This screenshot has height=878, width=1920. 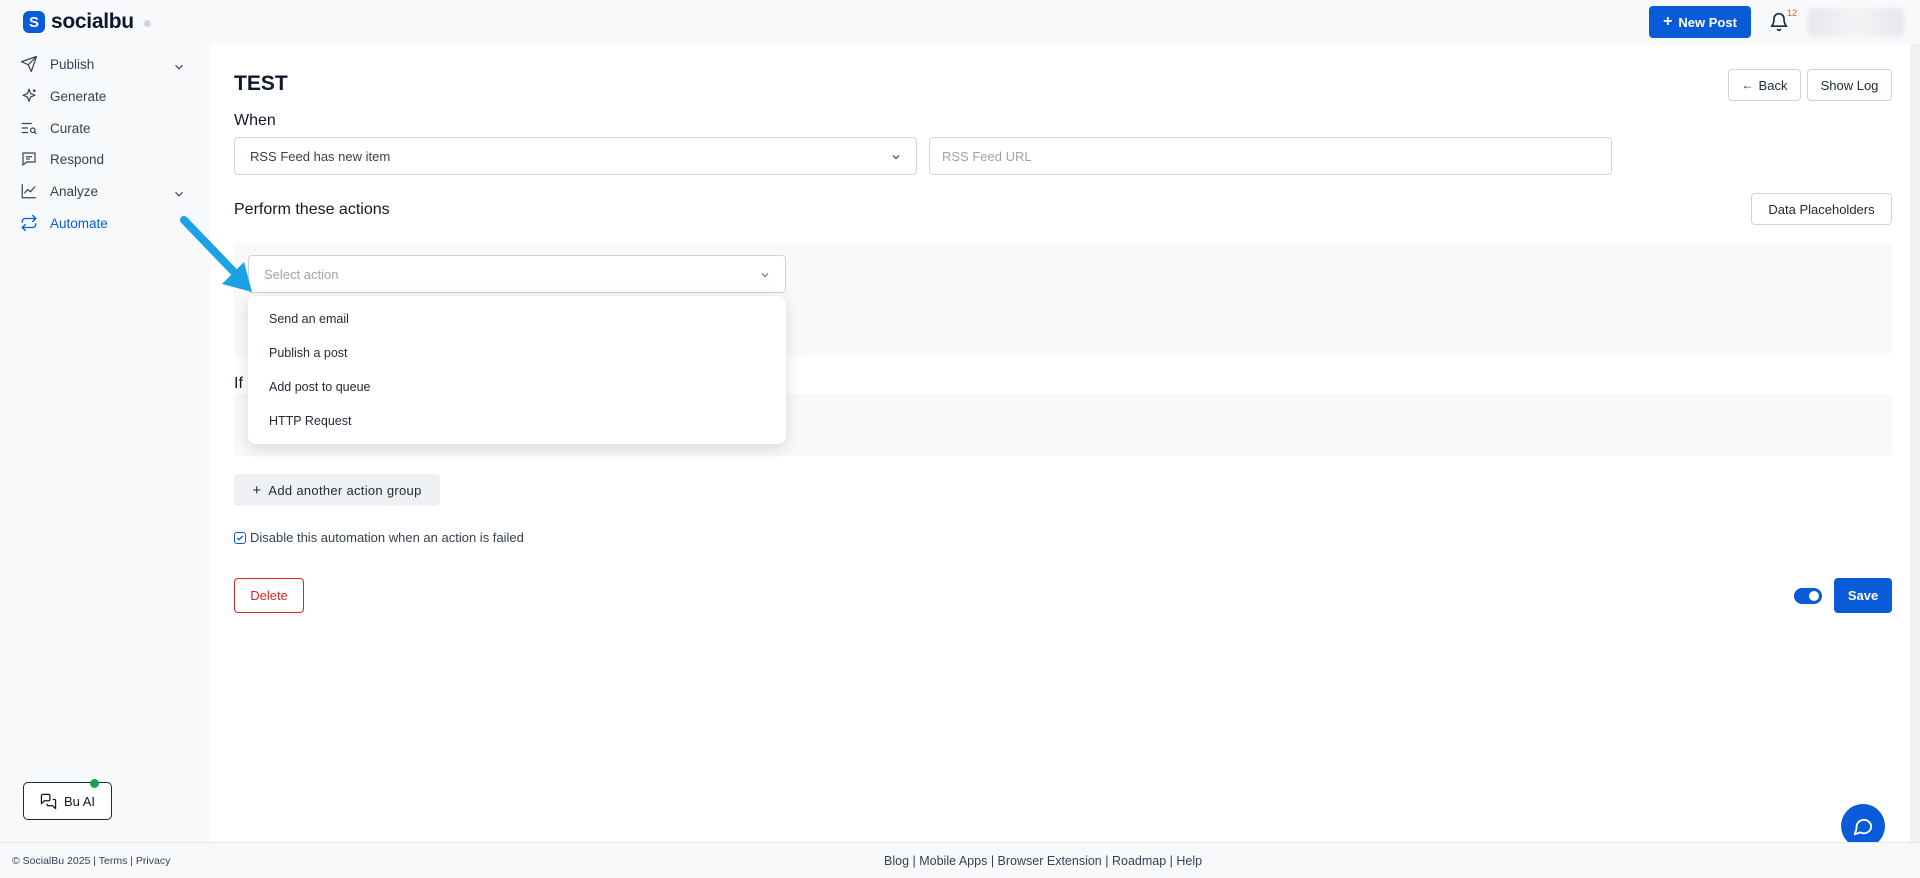 I want to click on browser-extension-link: Browser Extension, so click(x=1050, y=861).